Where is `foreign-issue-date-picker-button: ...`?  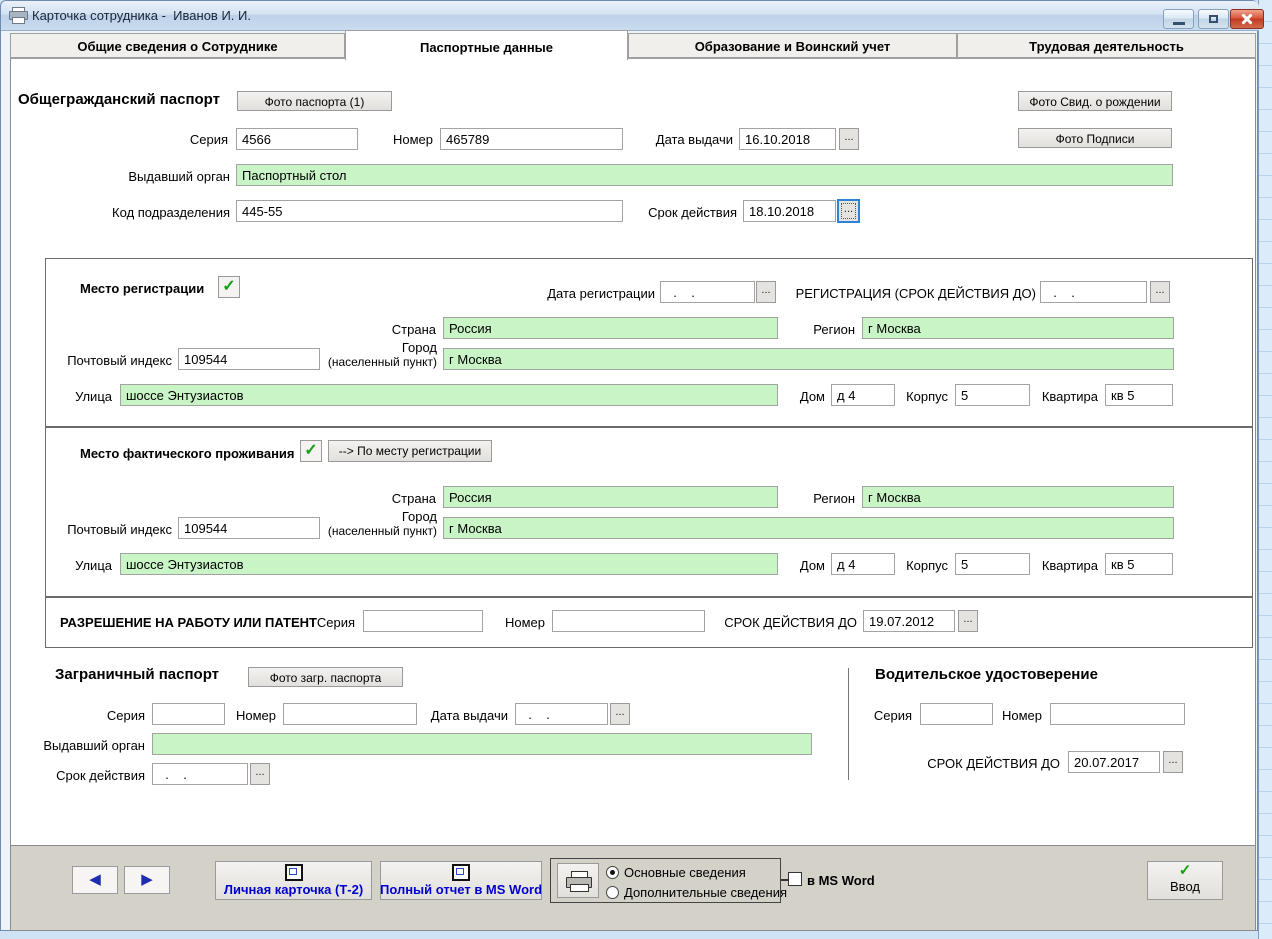 foreign-issue-date-picker-button: ... is located at coordinates (620, 714).